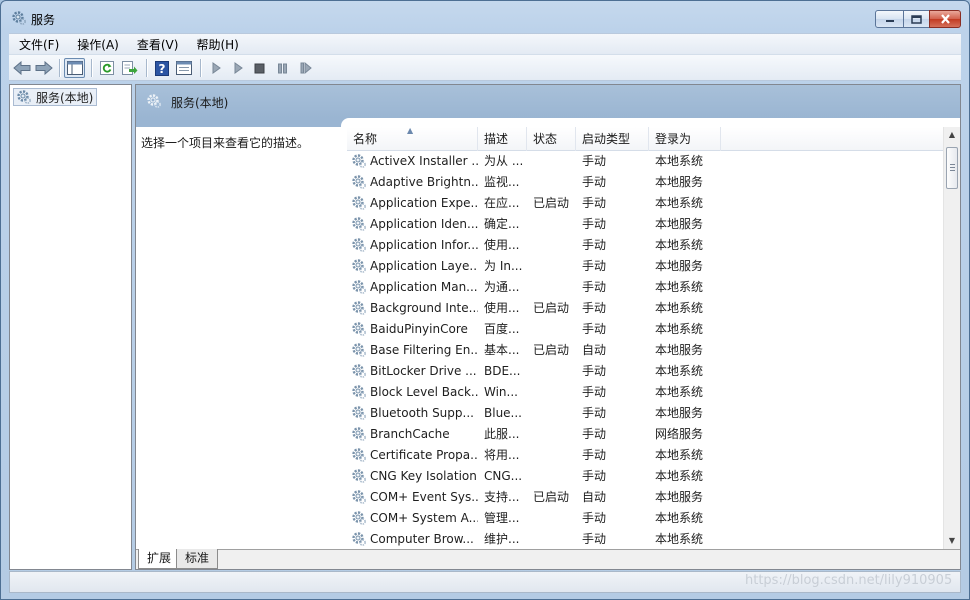  What do you see at coordinates (685, 139) in the screenshot?
I see `column-header-logon-as: 登录为` at bounding box center [685, 139].